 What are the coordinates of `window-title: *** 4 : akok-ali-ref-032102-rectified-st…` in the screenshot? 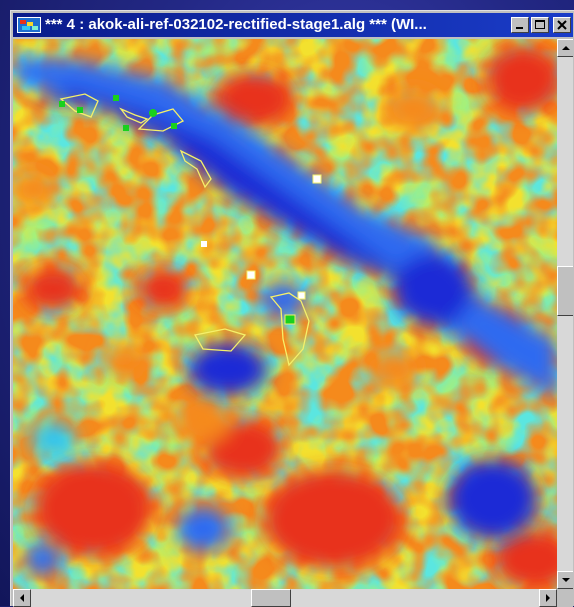 It's located at (236, 24).